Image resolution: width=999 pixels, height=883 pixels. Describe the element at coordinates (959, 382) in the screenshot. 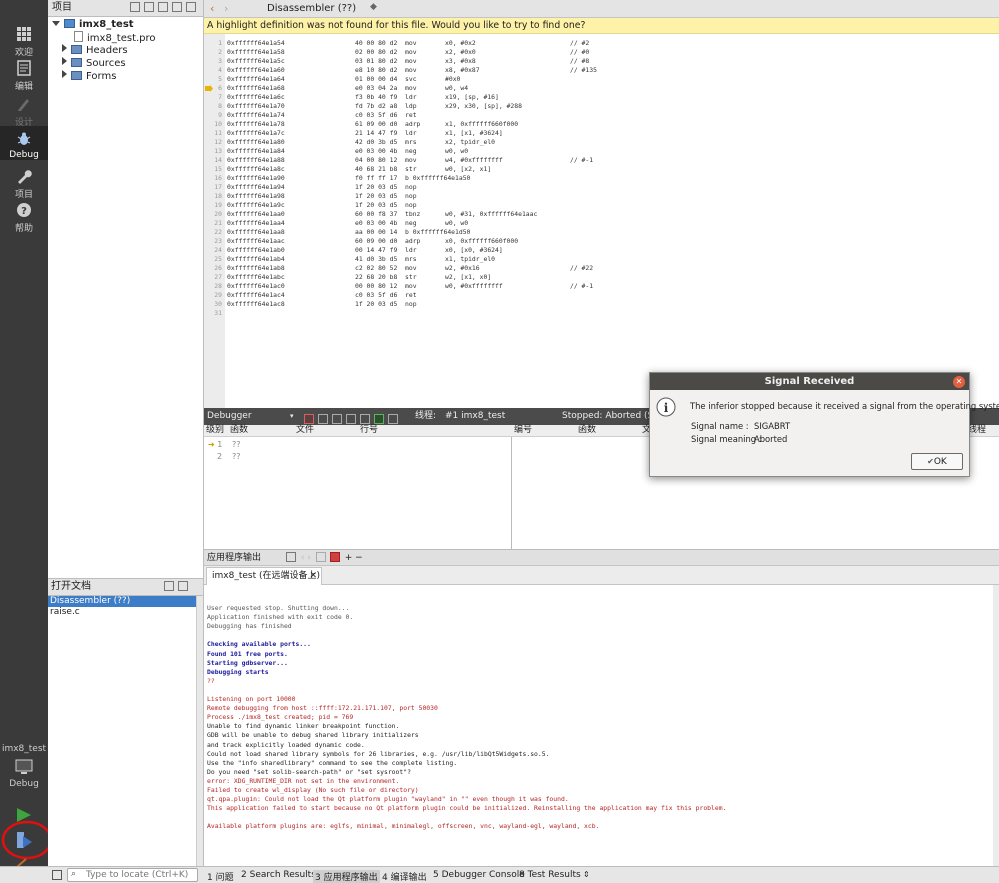

I see `close-icon: ✕` at that location.